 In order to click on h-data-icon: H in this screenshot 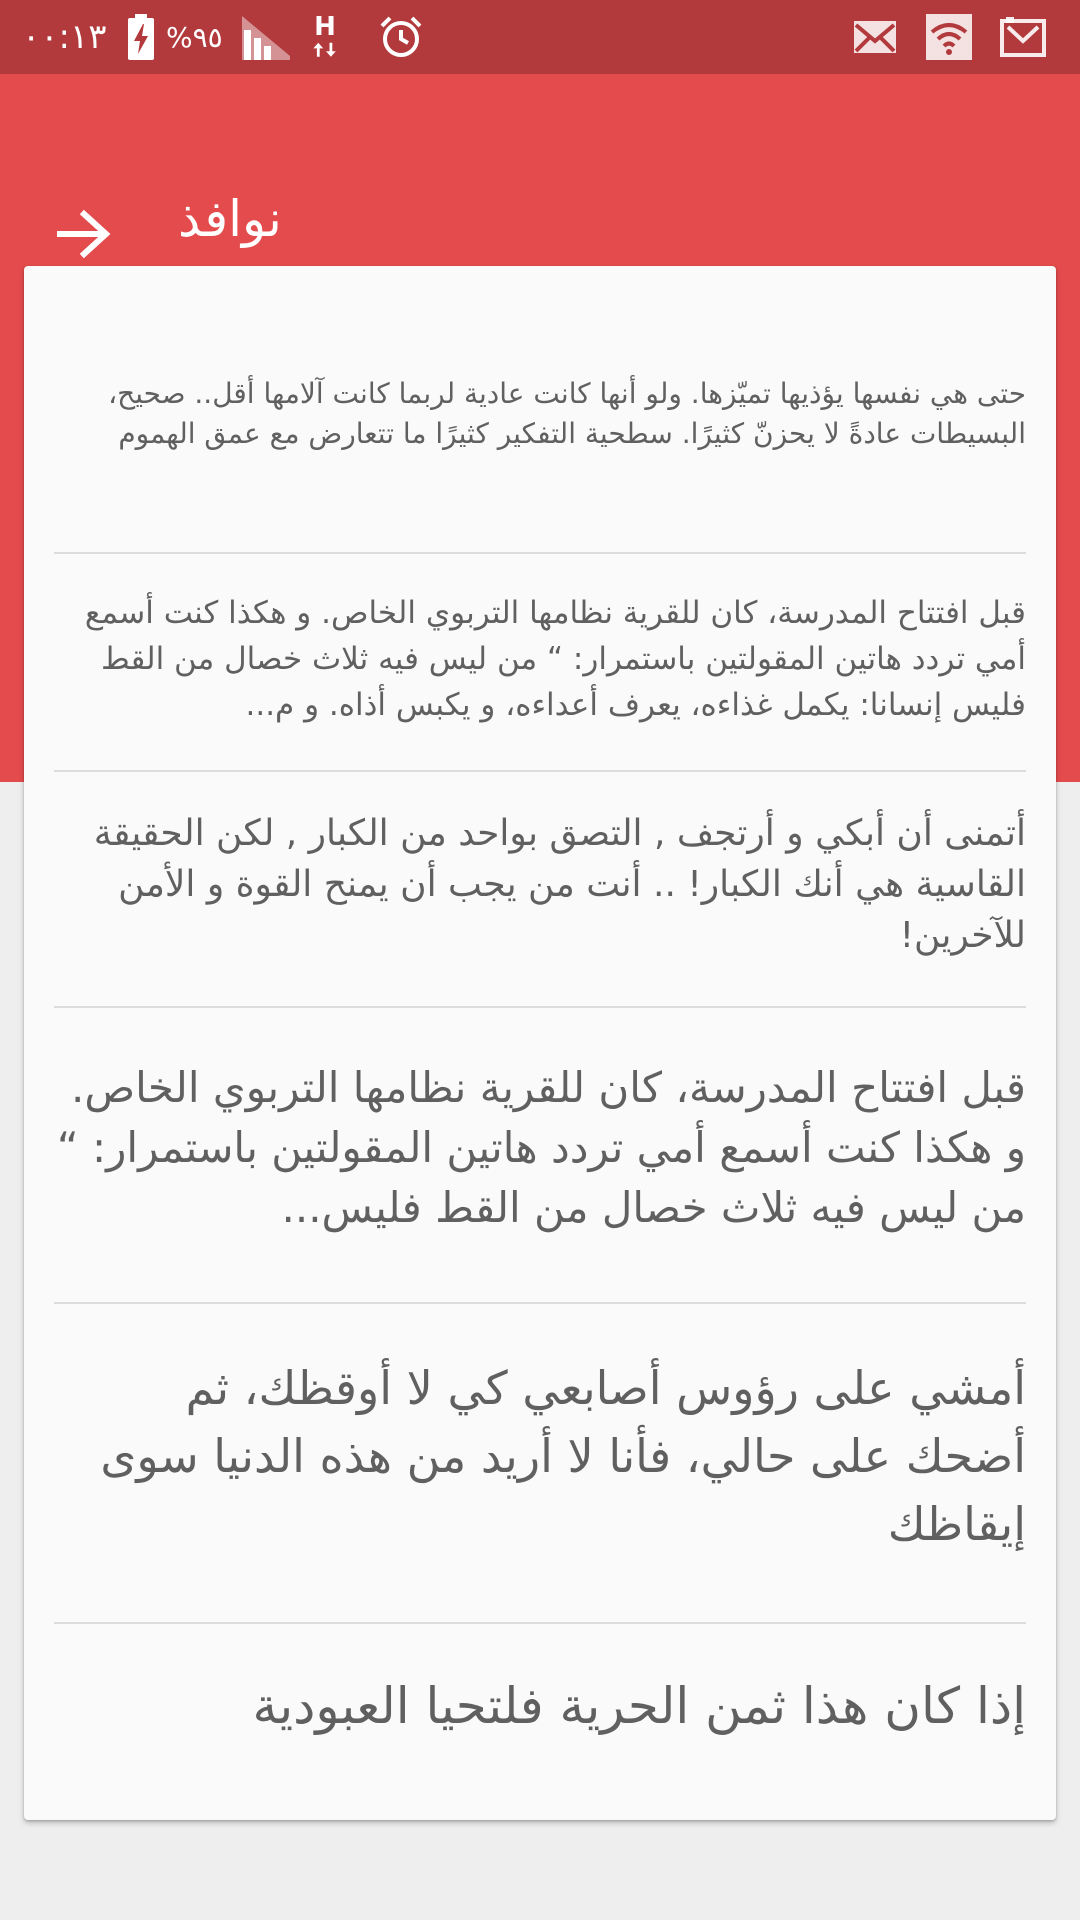, I will do `click(325, 37)`.